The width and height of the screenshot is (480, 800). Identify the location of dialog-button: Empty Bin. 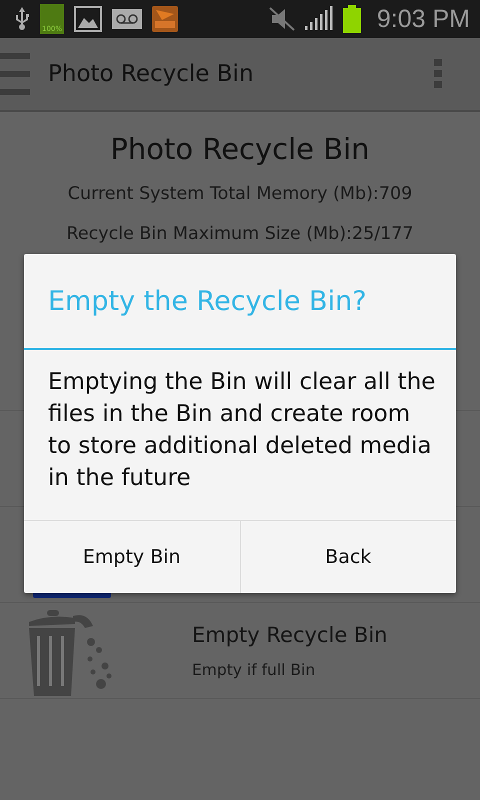
(132, 557).